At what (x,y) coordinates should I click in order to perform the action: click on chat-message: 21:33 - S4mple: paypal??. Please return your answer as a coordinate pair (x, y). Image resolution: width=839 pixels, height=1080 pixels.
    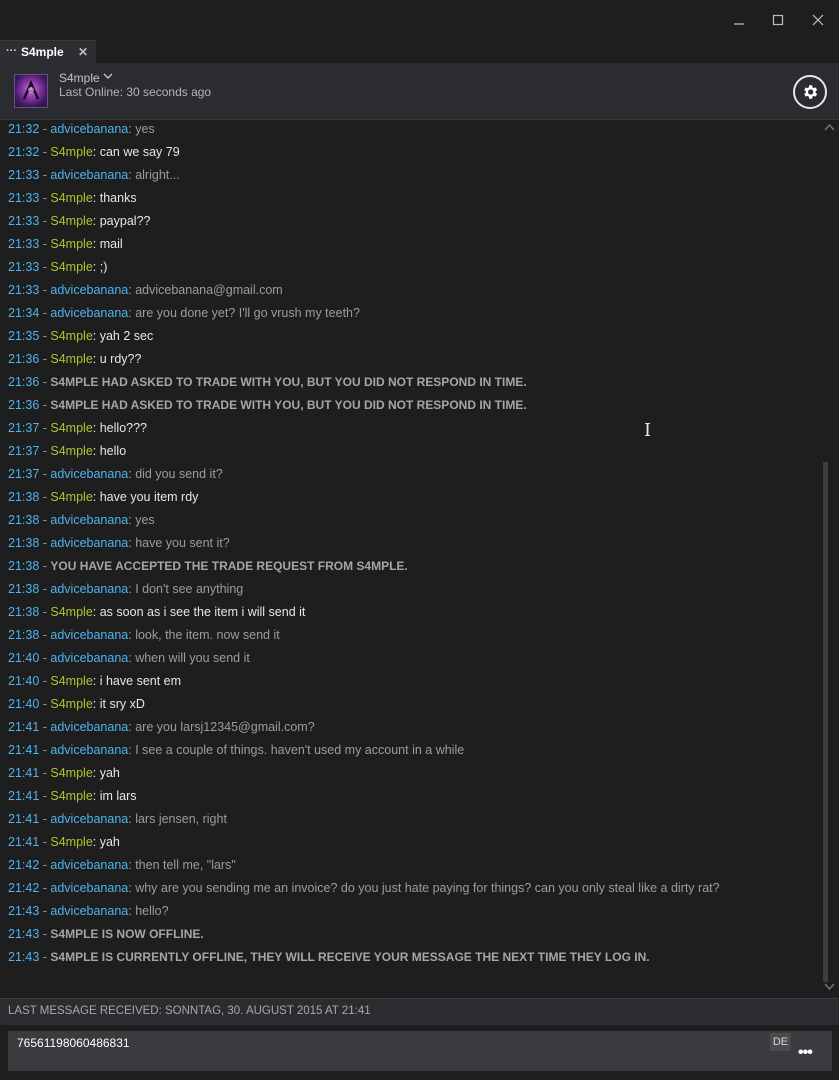
    Looking at the image, I should click on (79, 221).